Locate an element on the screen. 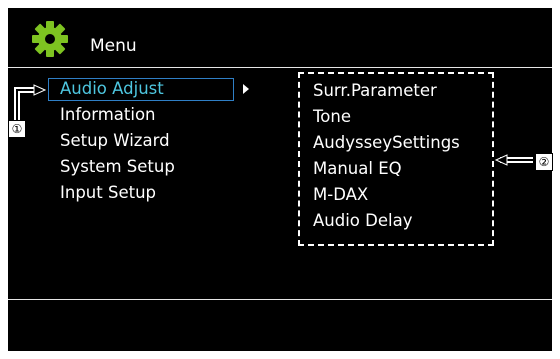  callout-1-badge: ① is located at coordinates (17, 129).